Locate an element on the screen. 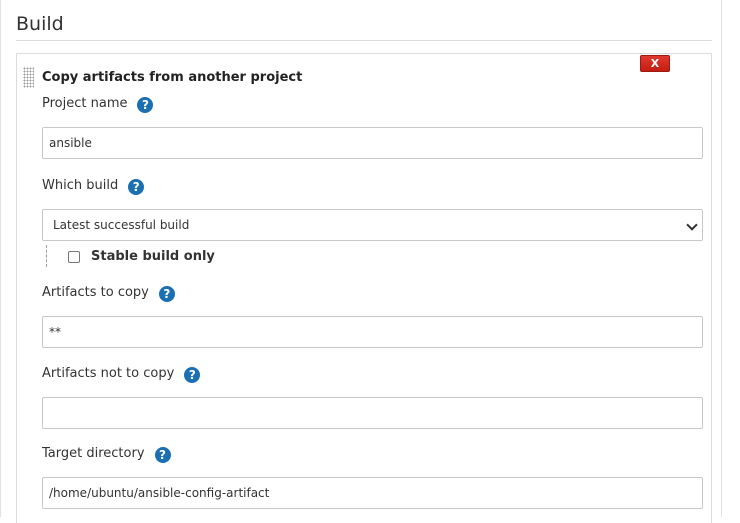 This screenshot has width=740, height=523. artifacts-to-copy-input: ** is located at coordinates (372, 332).